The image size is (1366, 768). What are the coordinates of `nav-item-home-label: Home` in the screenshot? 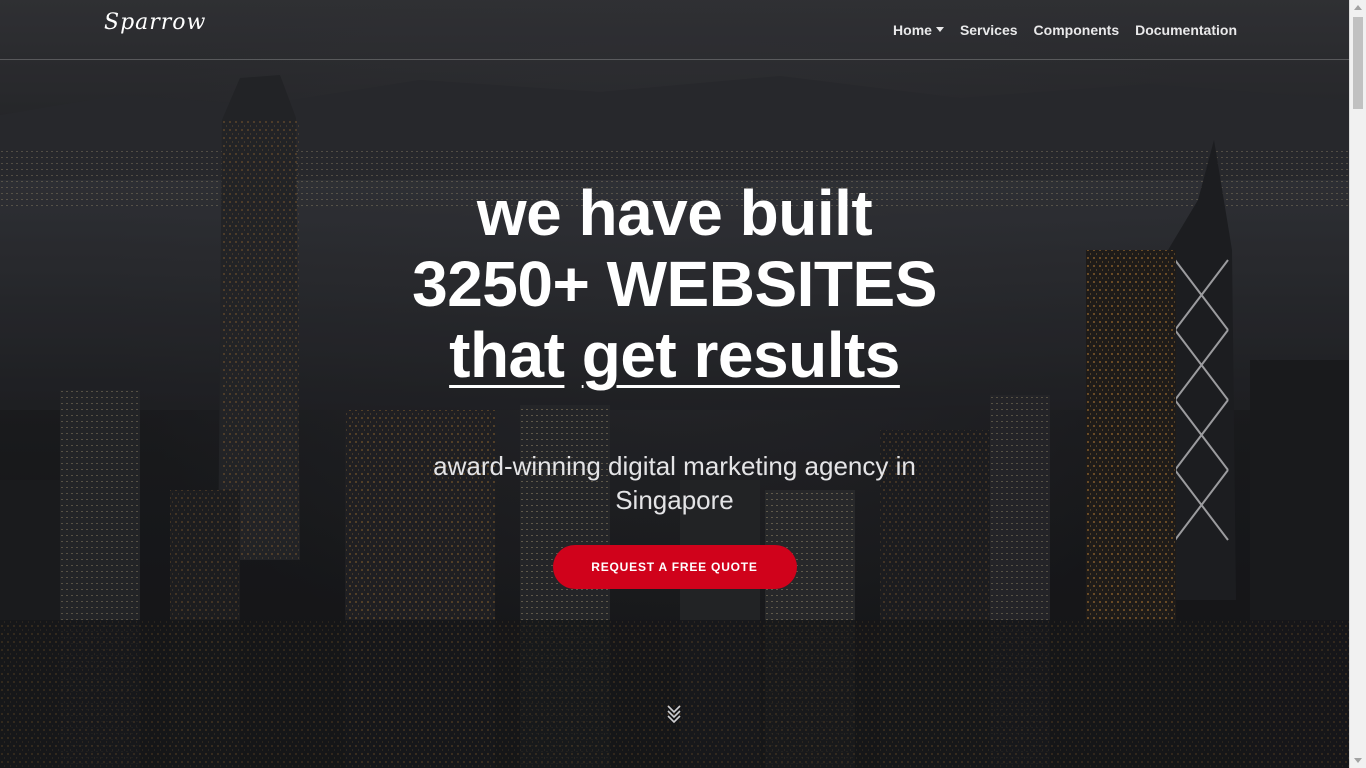 It's located at (912, 29).